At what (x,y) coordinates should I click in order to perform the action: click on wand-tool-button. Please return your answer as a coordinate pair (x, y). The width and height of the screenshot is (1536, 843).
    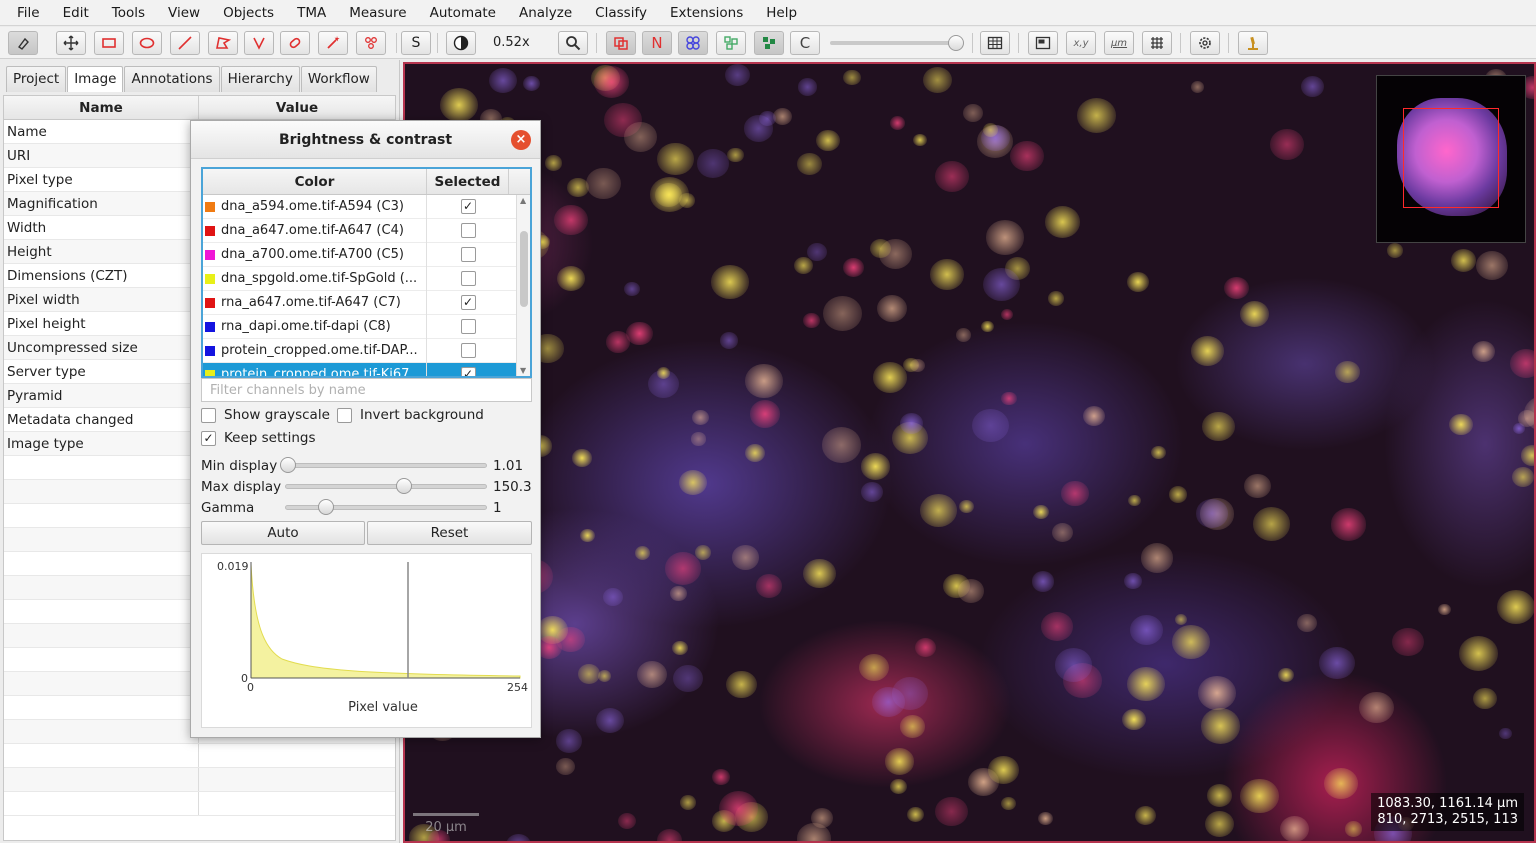
    Looking at the image, I should click on (333, 43).